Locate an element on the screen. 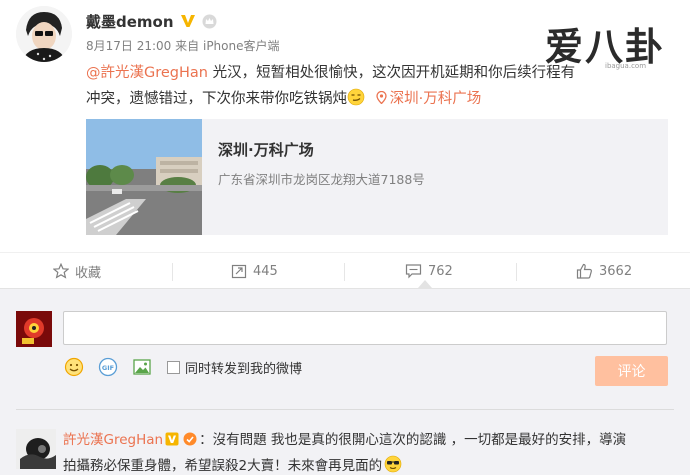 The image size is (690, 475). source-prefix: 来自 is located at coordinates (187, 46).